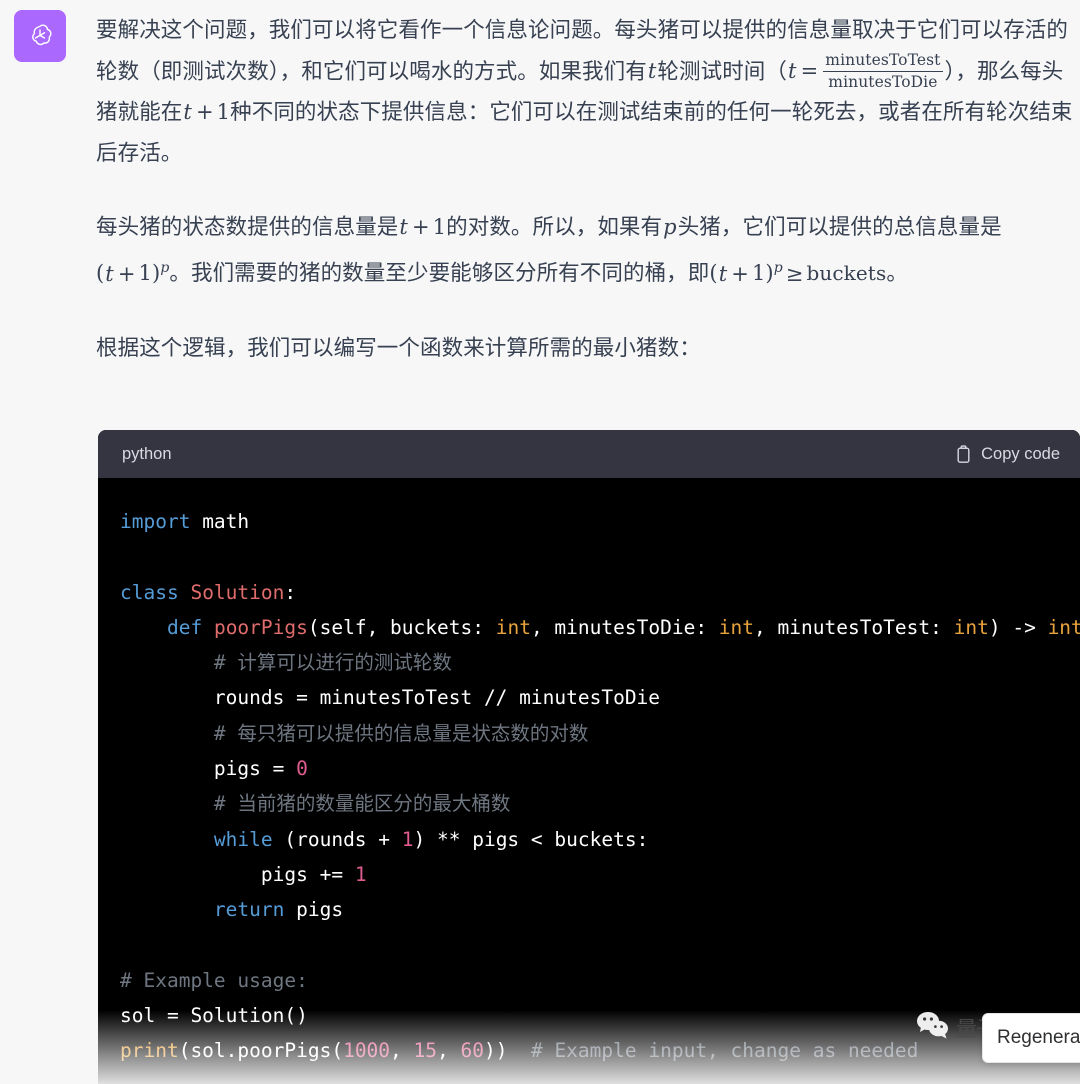  Describe the element at coordinates (337, 839) in the screenshot. I see `code-token: (rounds +` at that location.